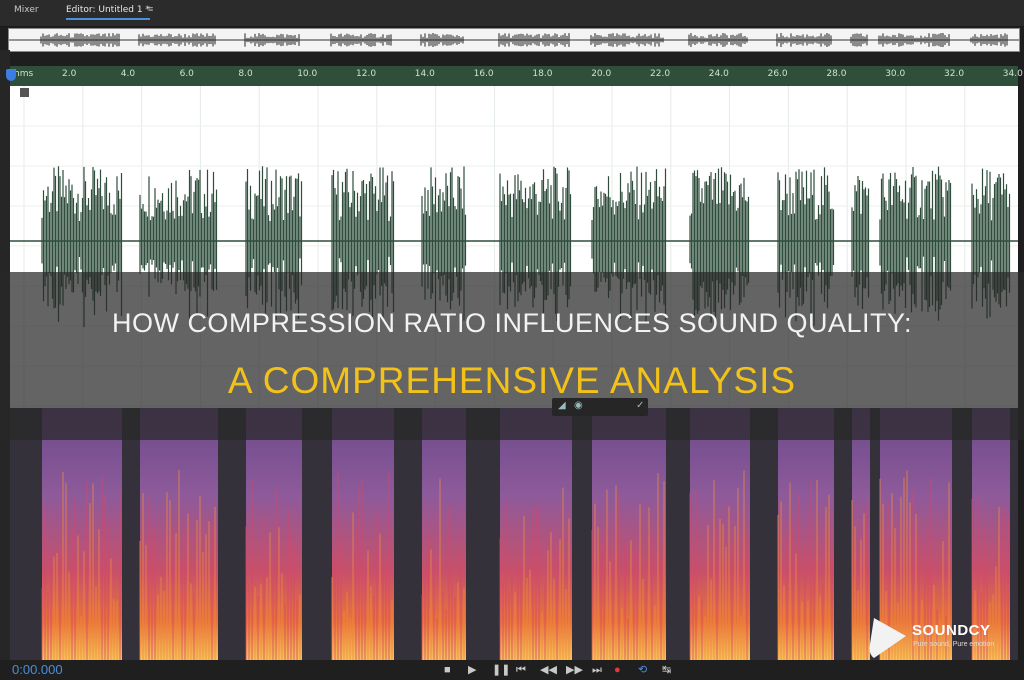 The image size is (1024, 680). Describe the element at coordinates (895, 74) in the screenshot. I see `ruler-tick-label: 30.0` at that location.